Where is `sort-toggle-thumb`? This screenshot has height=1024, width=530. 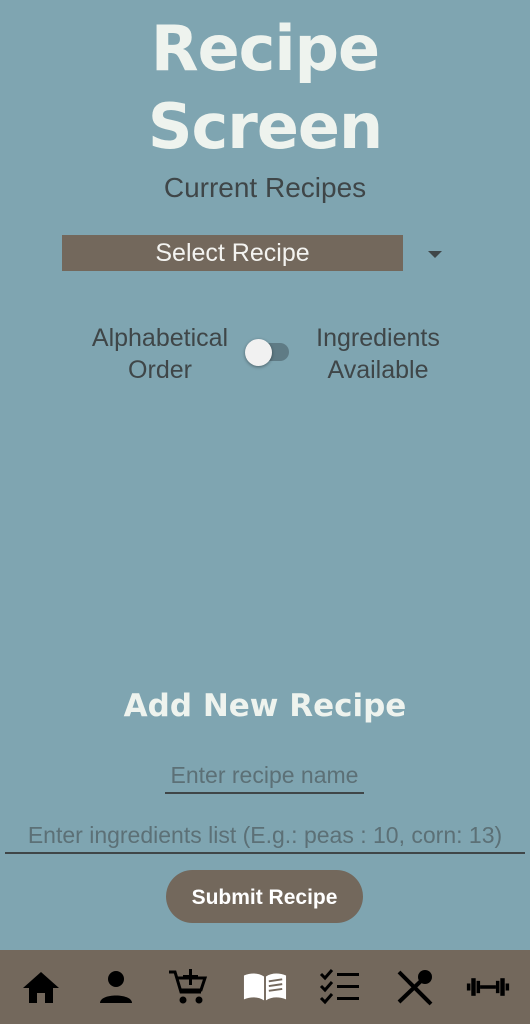
sort-toggle-thumb is located at coordinates (258, 352).